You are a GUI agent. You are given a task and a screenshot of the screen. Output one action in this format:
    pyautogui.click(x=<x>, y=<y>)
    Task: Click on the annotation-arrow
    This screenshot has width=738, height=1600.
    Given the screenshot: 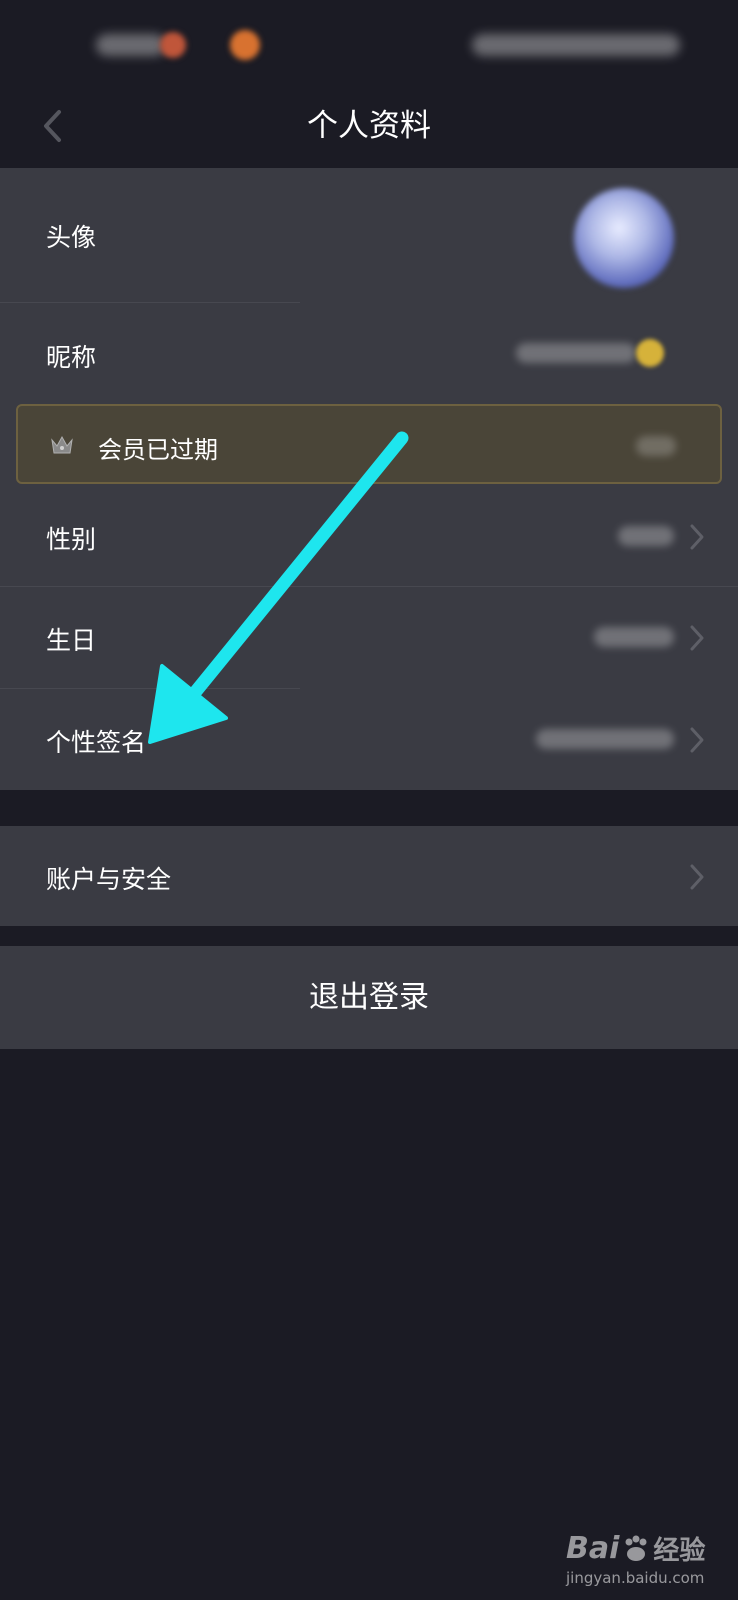 What is the action you would take?
    pyautogui.click(x=278, y=587)
    